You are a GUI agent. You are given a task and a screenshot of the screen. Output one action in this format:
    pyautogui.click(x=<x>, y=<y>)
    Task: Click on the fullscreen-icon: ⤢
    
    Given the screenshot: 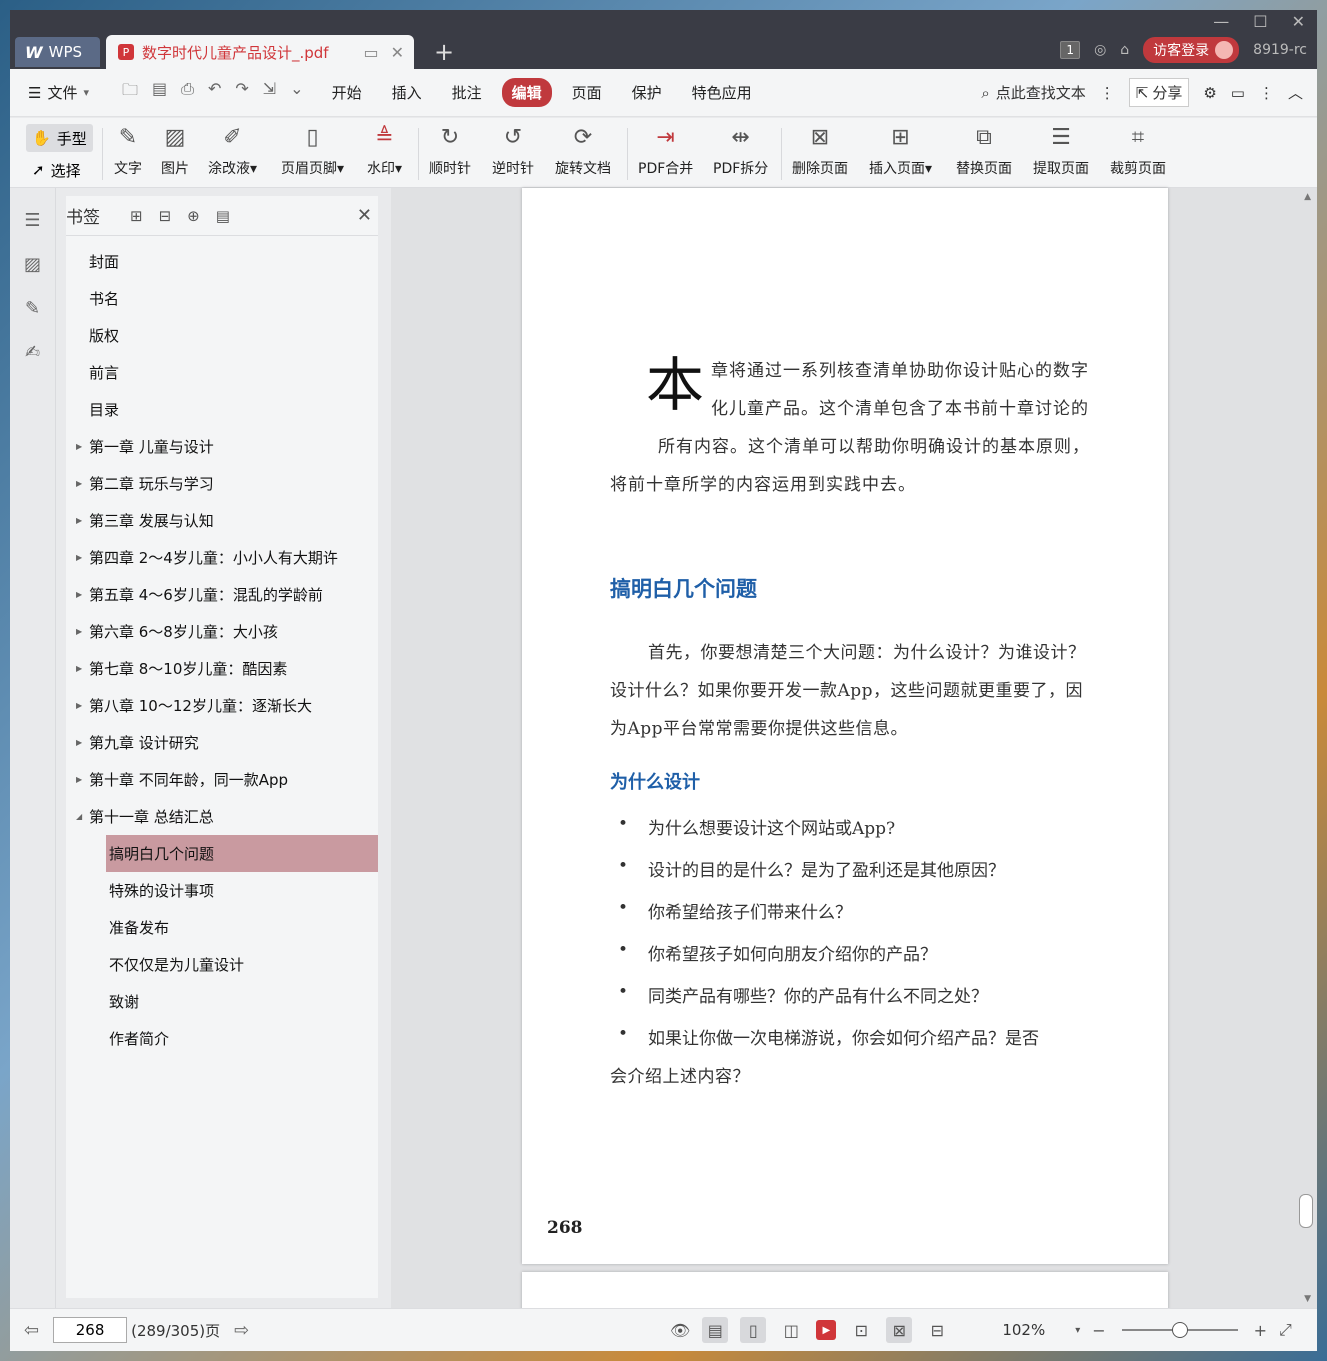 What is the action you would take?
    pyautogui.click(x=1285, y=1330)
    